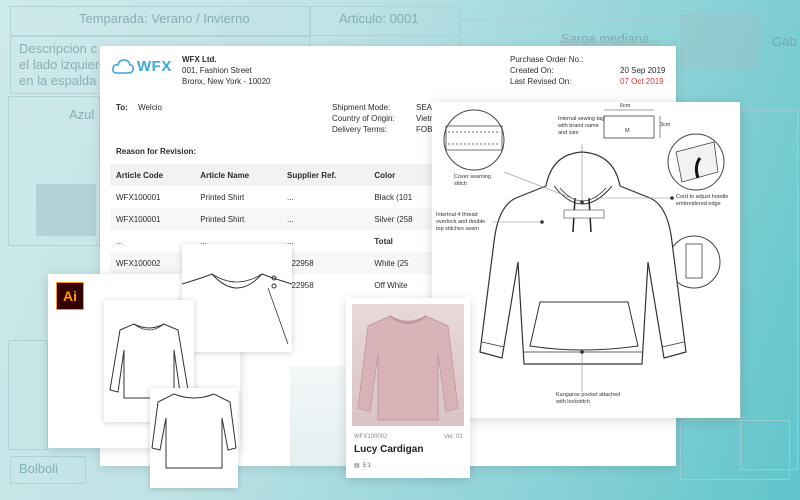  I want to click on callout-pocket: Kangaroo pocket attached with lockstitch, so click(588, 398).